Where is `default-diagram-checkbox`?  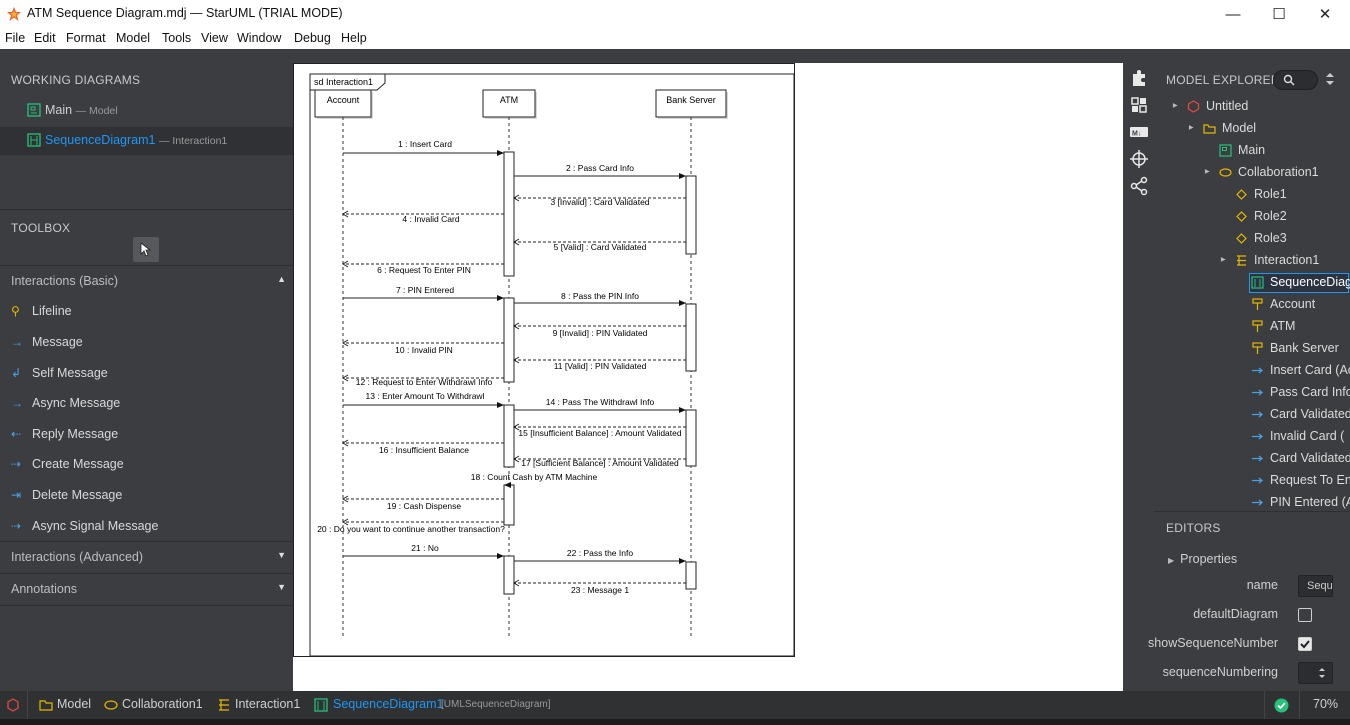
default-diagram-checkbox is located at coordinates (1305, 615).